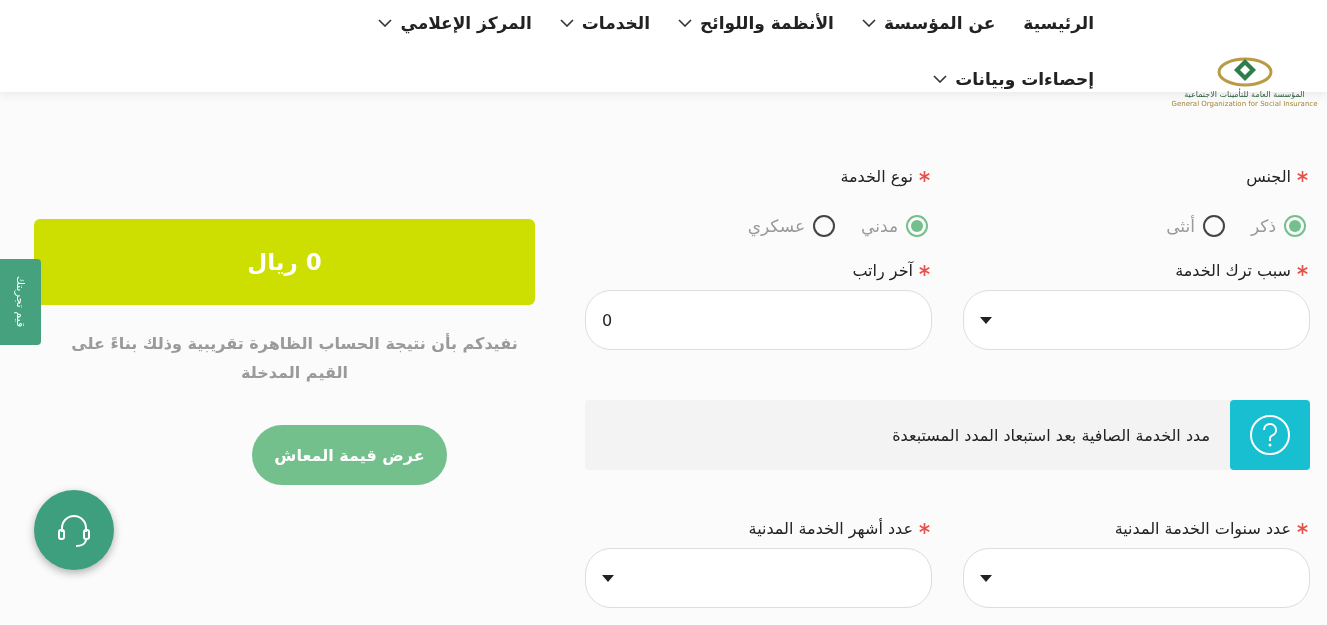  What do you see at coordinates (1180, 226) in the screenshot?
I see `radio-label: أنثى` at bounding box center [1180, 226].